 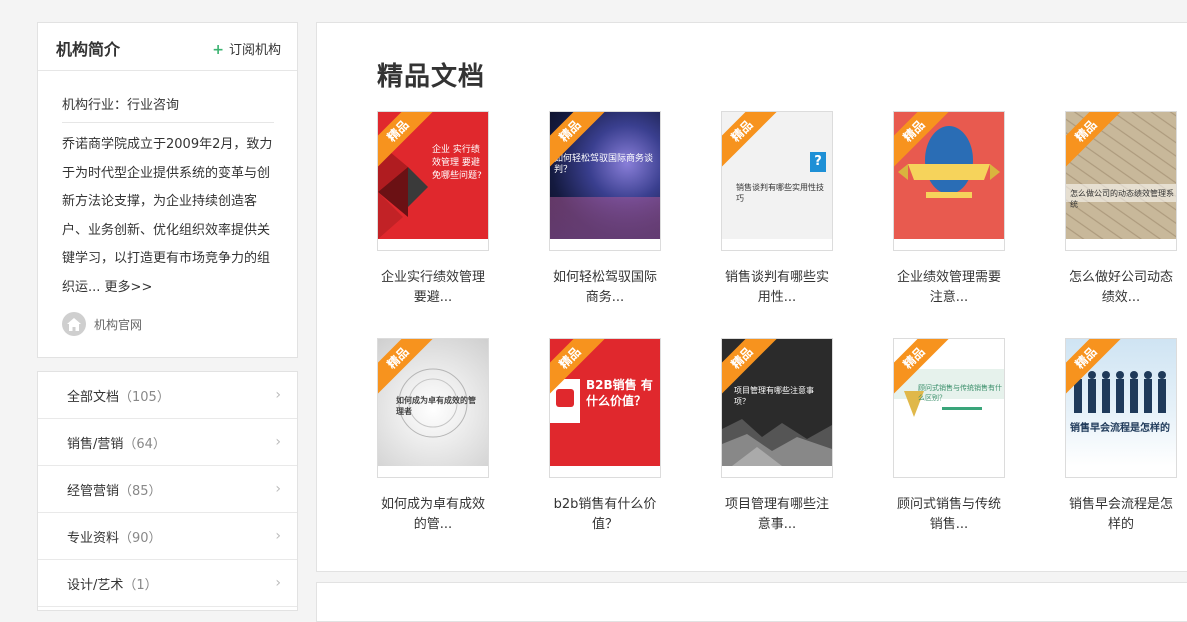 What do you see at coordinates (93, 538) in the screenshot?
I see `category-label: 专业资料` at bounding box center [93, 538].